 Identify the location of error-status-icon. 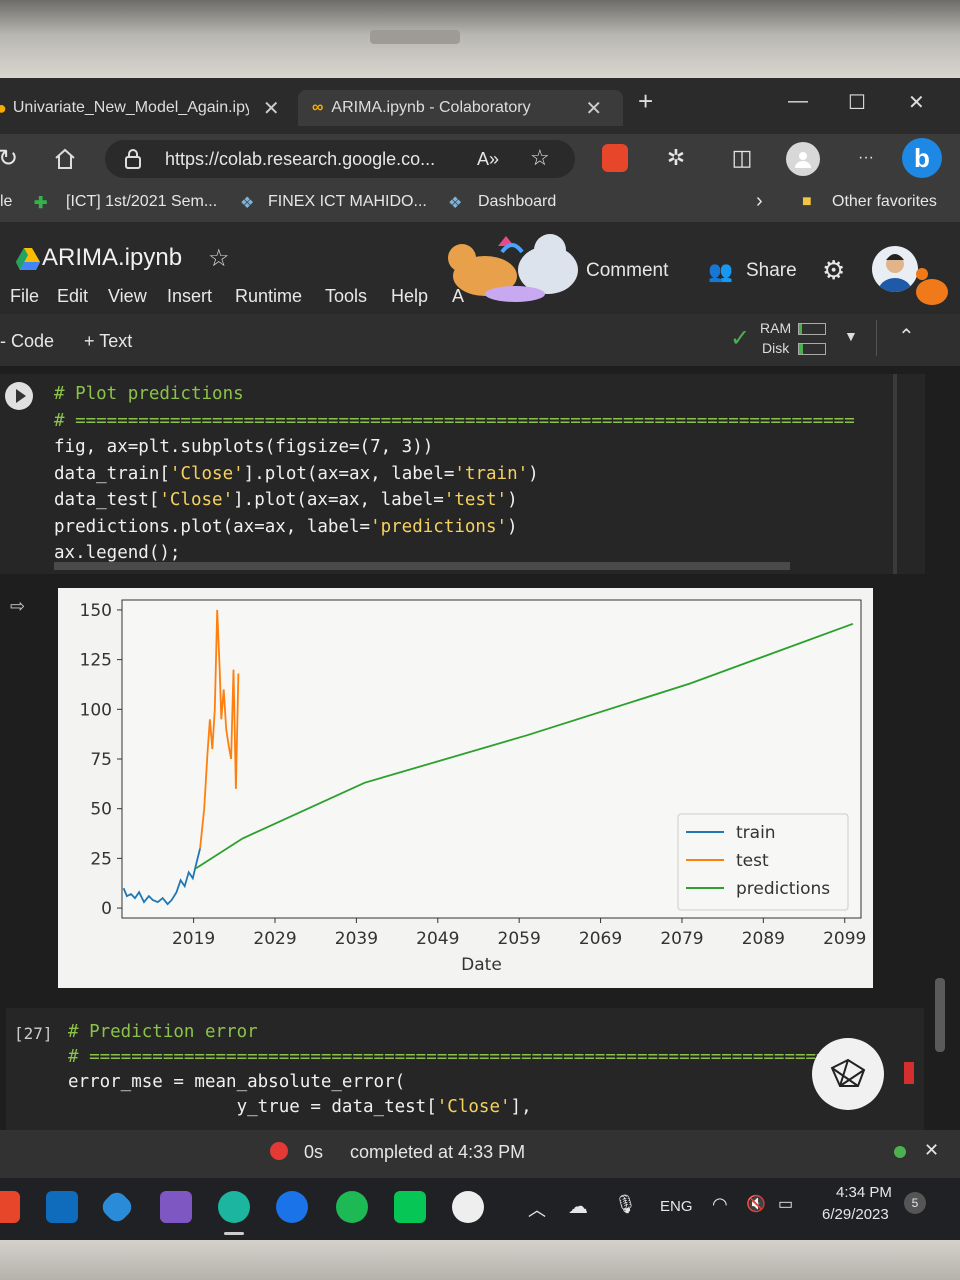
(279, 1151).